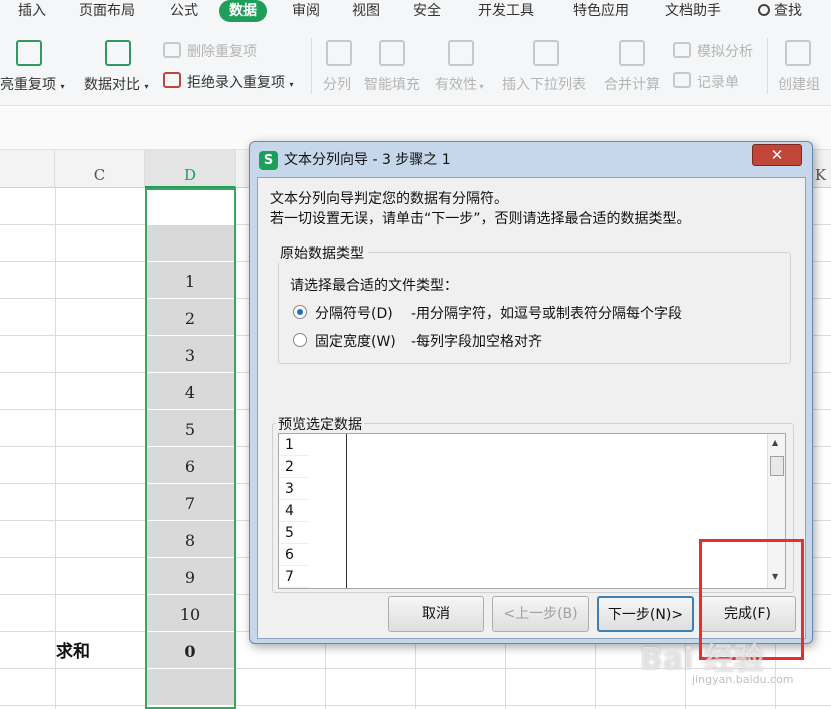  What do you see at coordinates (392, 53) in the screenshot?
I see `smart-fill-icon` at bounding box center [392, 53].